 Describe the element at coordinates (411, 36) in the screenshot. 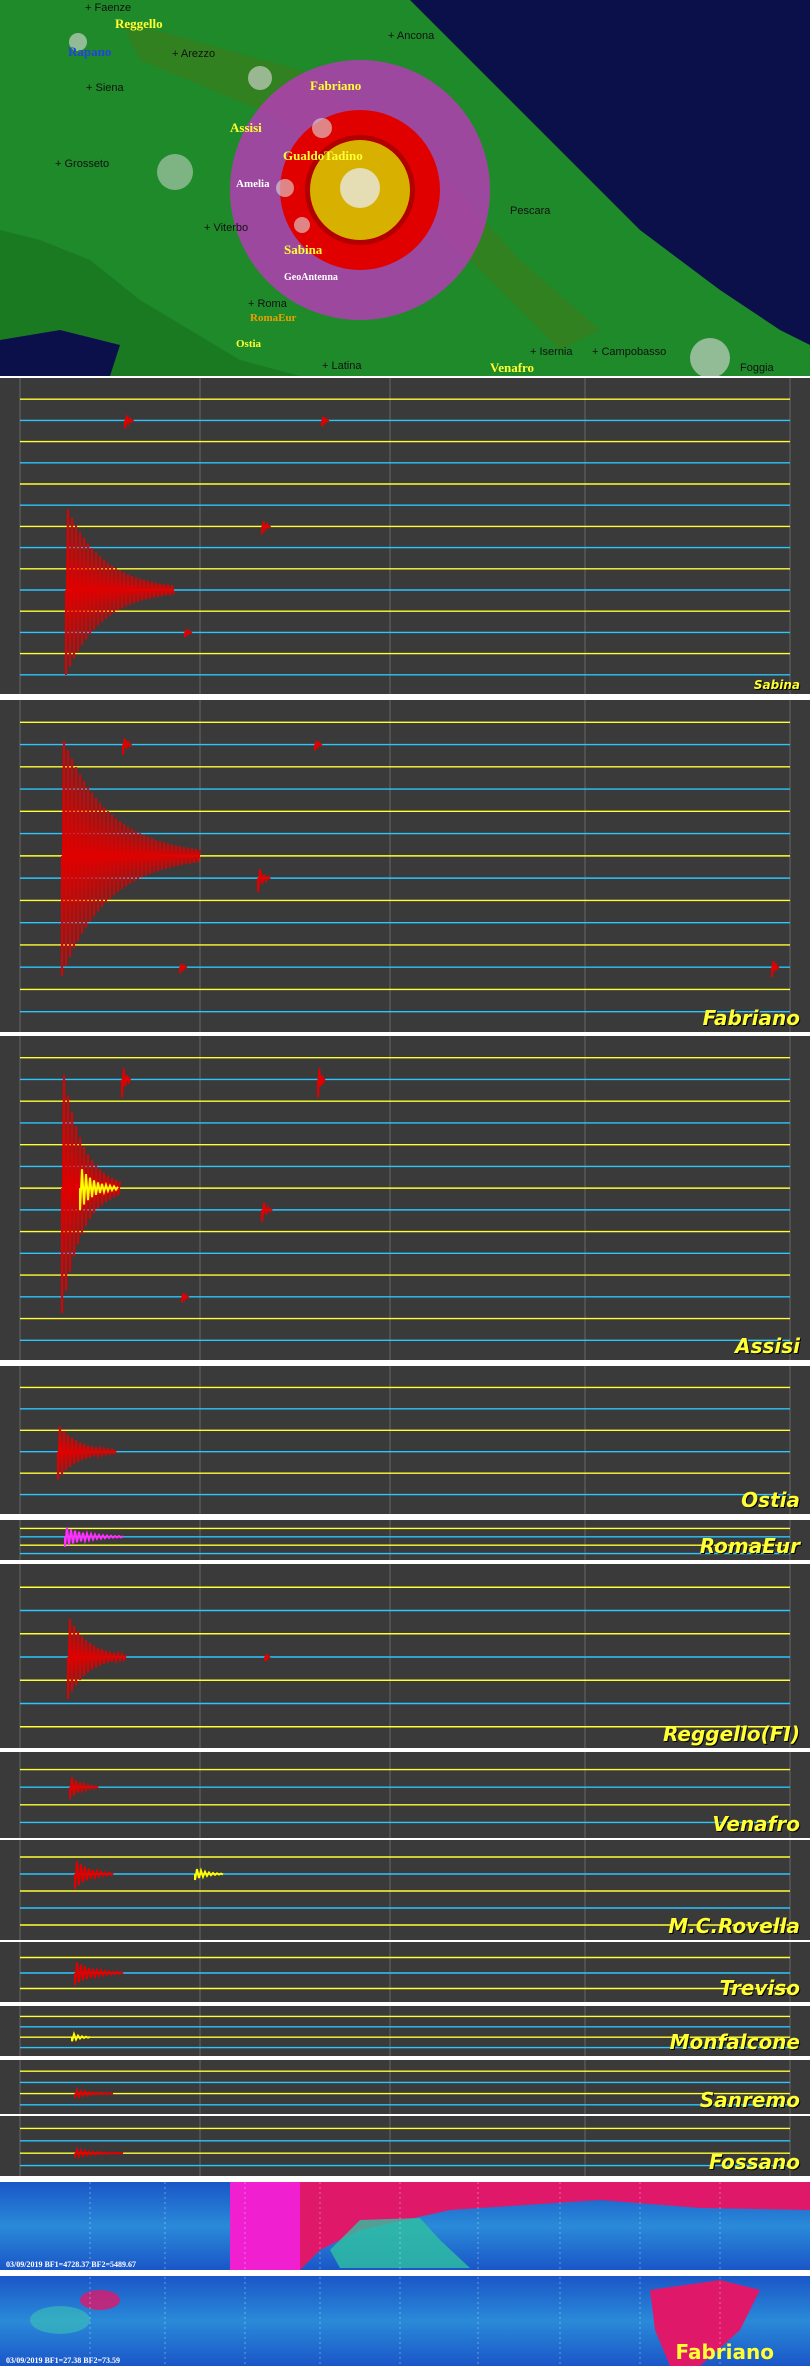

I see `map-city: + Ancona` at that location.